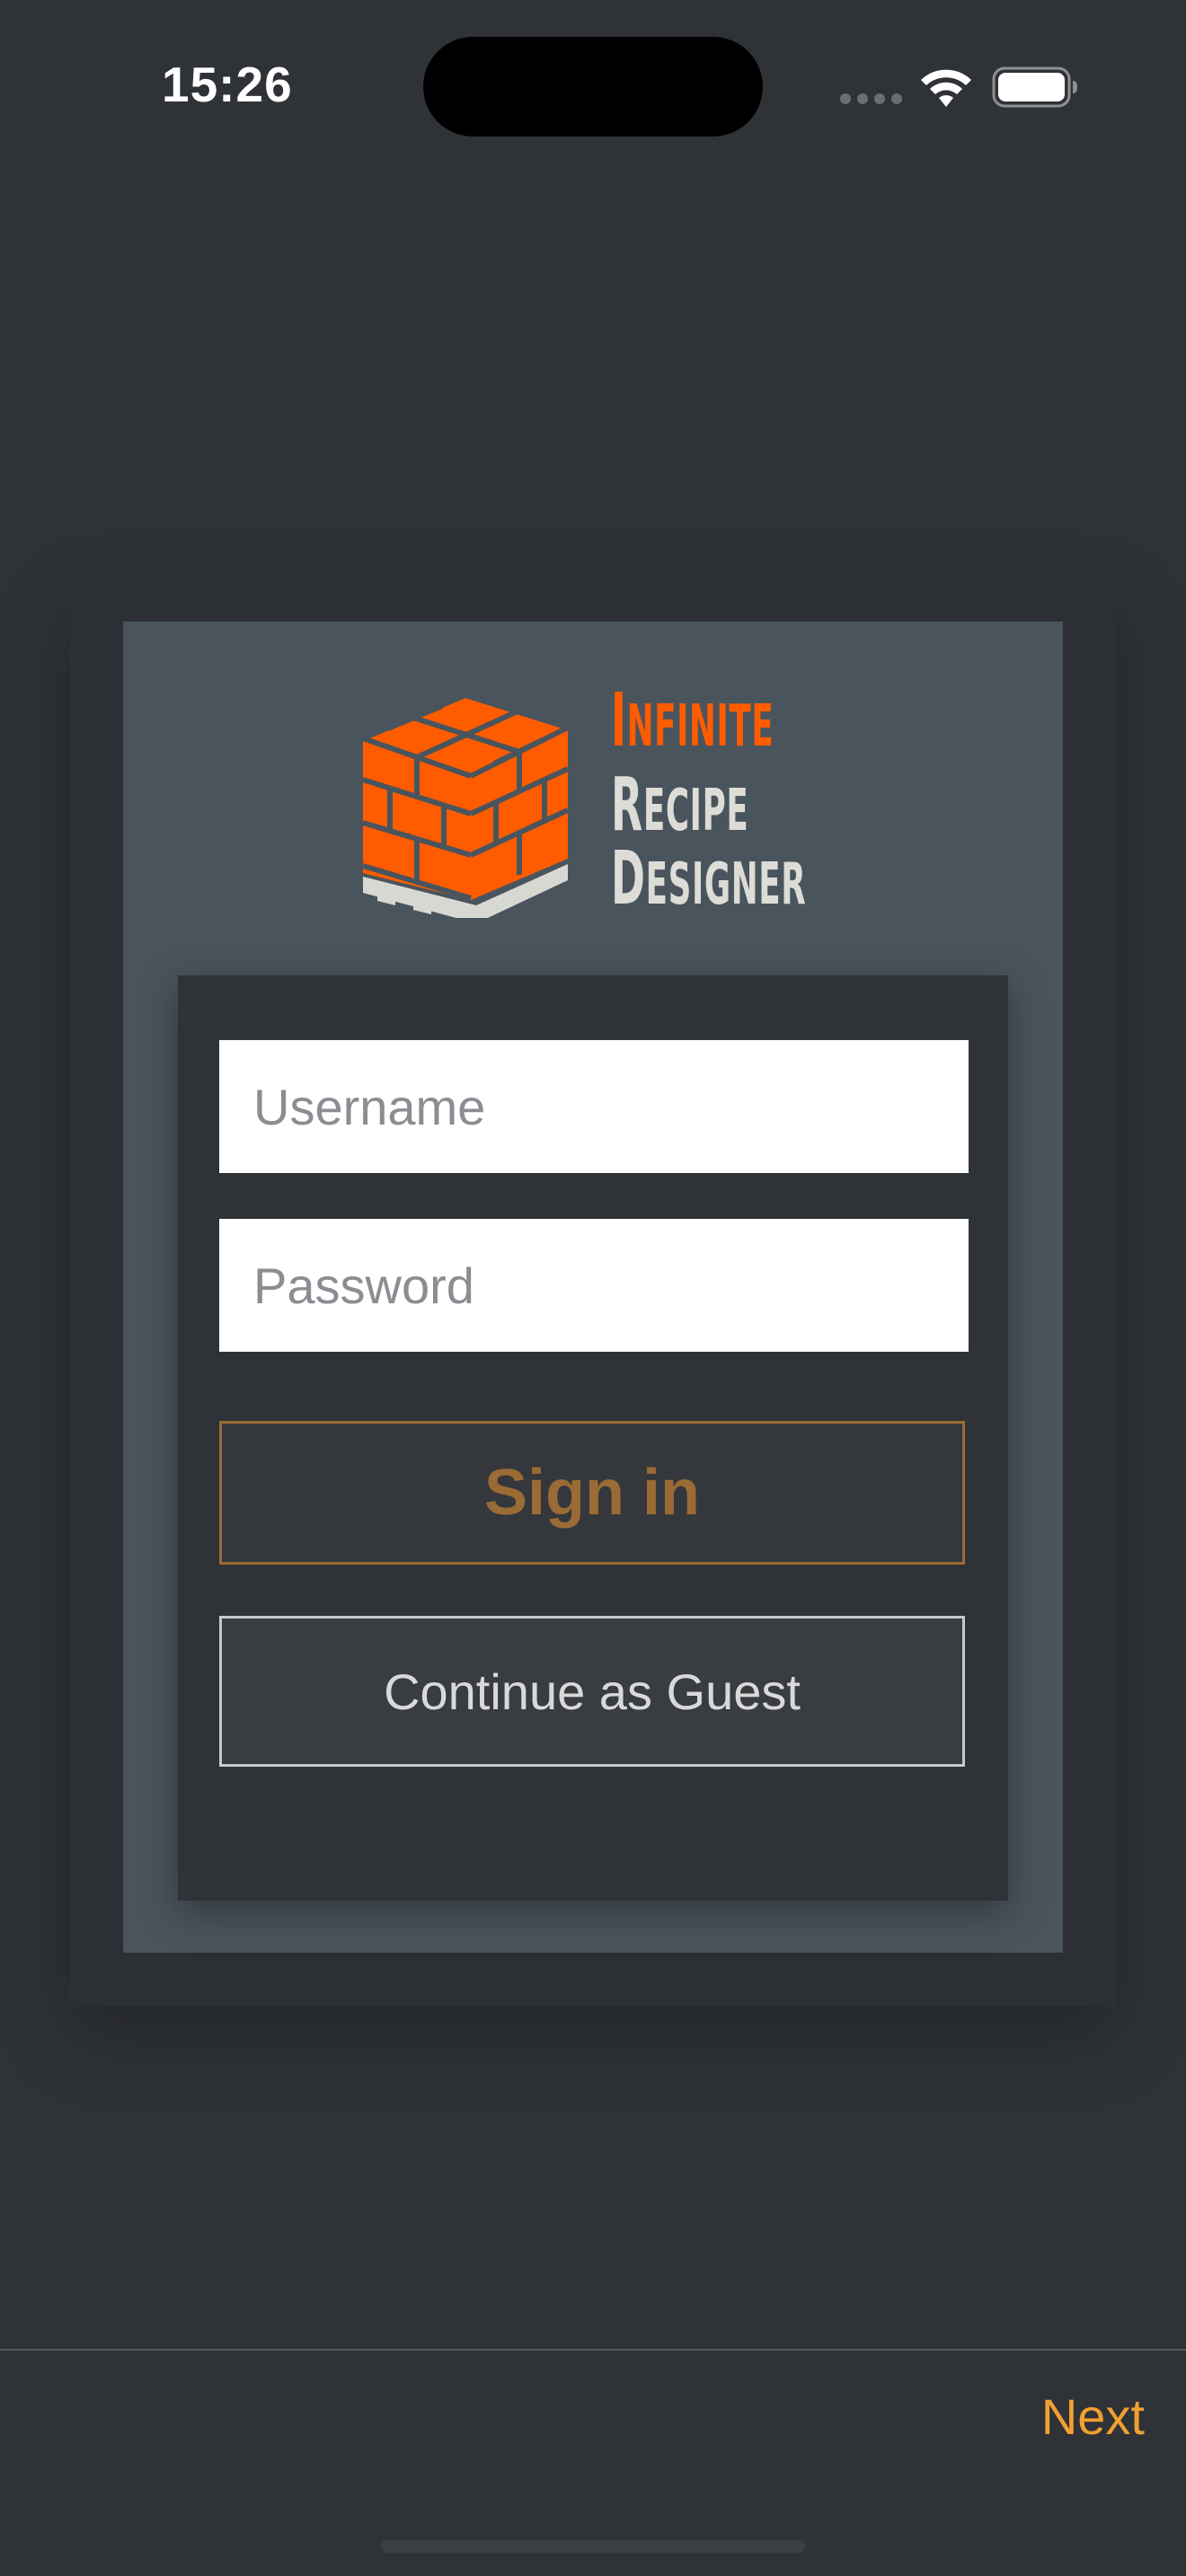  What do you see at coordinates (1034, 87) in the screenshot?
I see `battery-icon` at bounding box center [1034, 87].